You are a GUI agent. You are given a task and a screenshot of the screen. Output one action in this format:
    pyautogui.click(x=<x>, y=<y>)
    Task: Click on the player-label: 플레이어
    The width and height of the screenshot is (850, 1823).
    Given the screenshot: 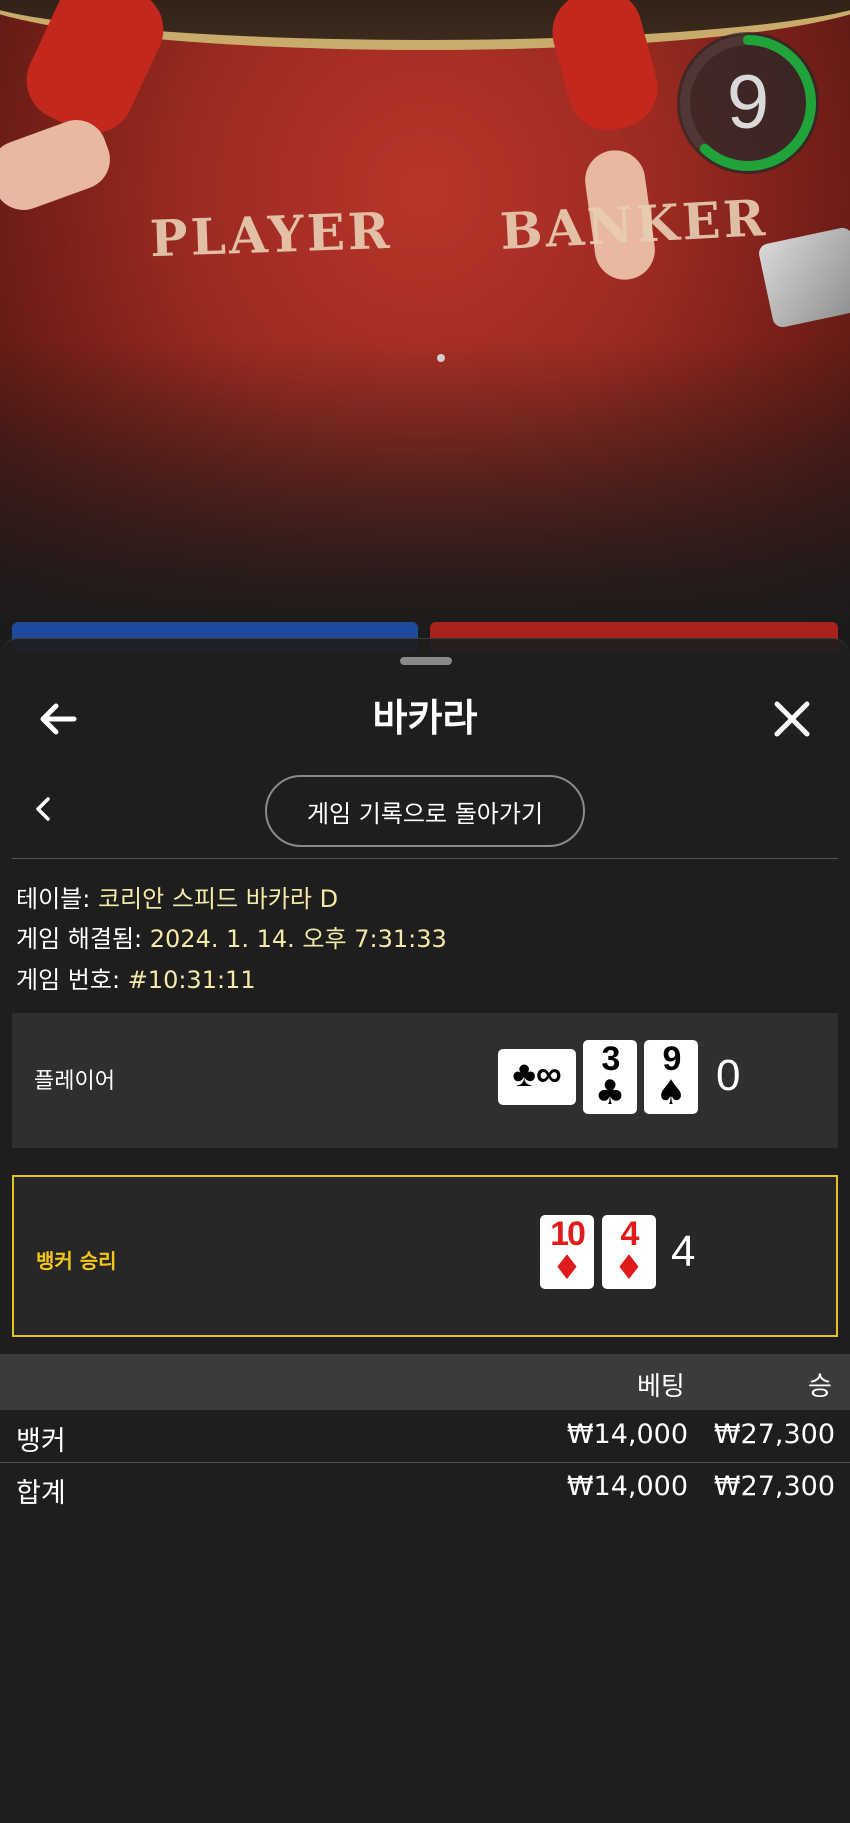 What is the action you would take?
    pyautogui.click(x=74, y=1081)
    